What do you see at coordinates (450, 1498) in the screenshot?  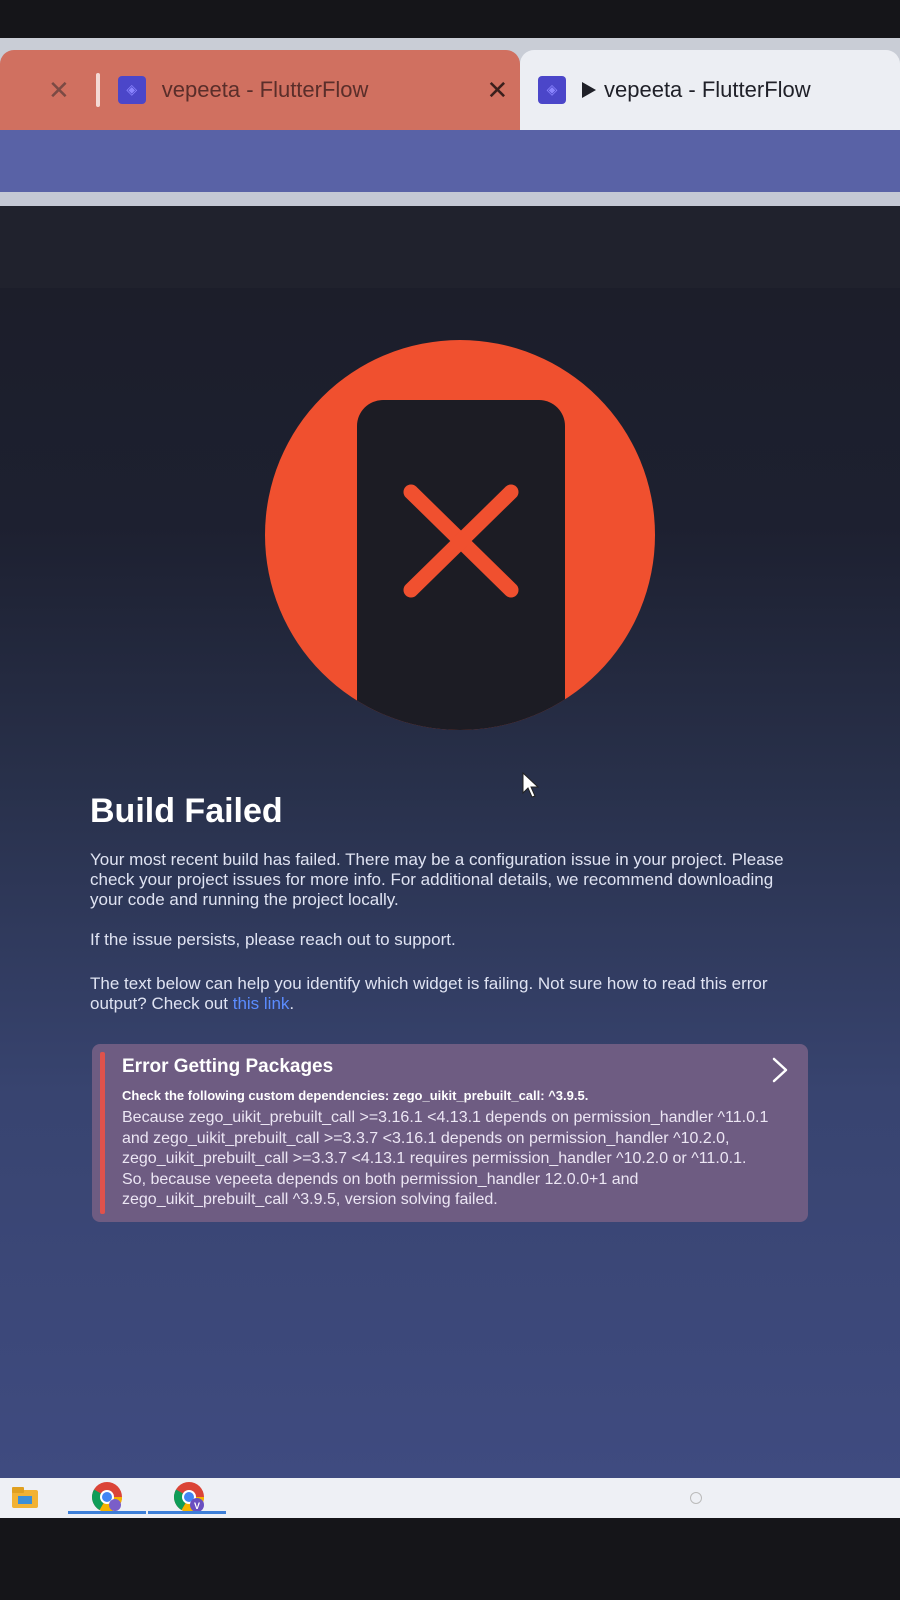 I see `taskbar: V` at bounding box center [450, 1498].